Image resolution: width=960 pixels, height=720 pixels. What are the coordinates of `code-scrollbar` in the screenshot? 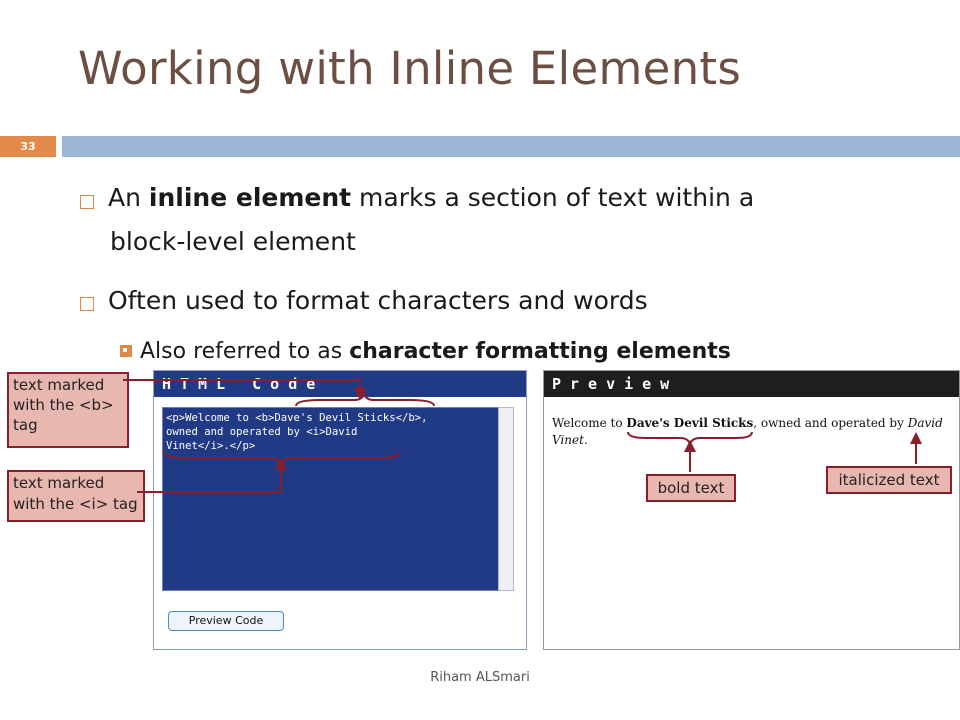 It's located at (506, 499).